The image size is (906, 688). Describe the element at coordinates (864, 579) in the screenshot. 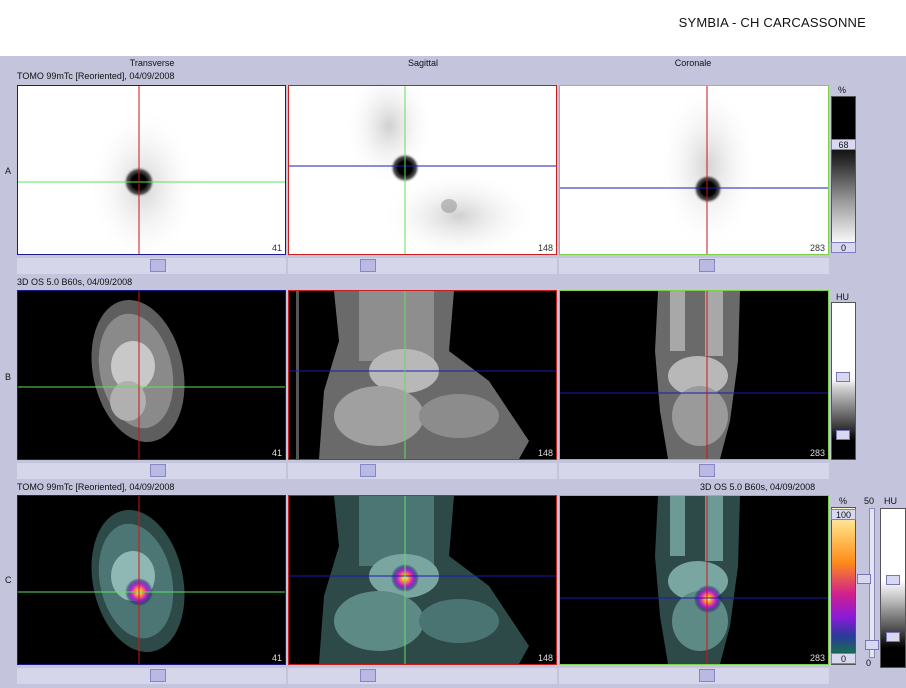

I see `fusion-threshold-handle` at that location.